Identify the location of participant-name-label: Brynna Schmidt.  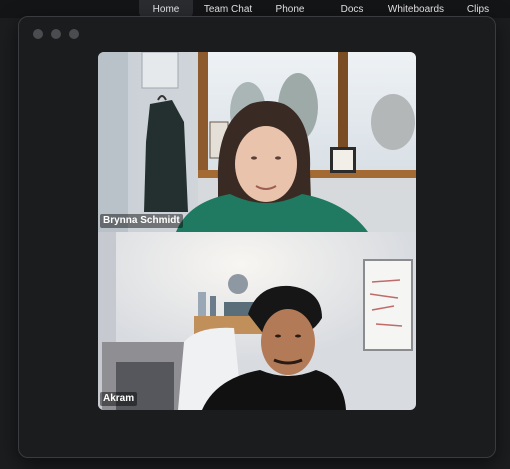
(141, 221).